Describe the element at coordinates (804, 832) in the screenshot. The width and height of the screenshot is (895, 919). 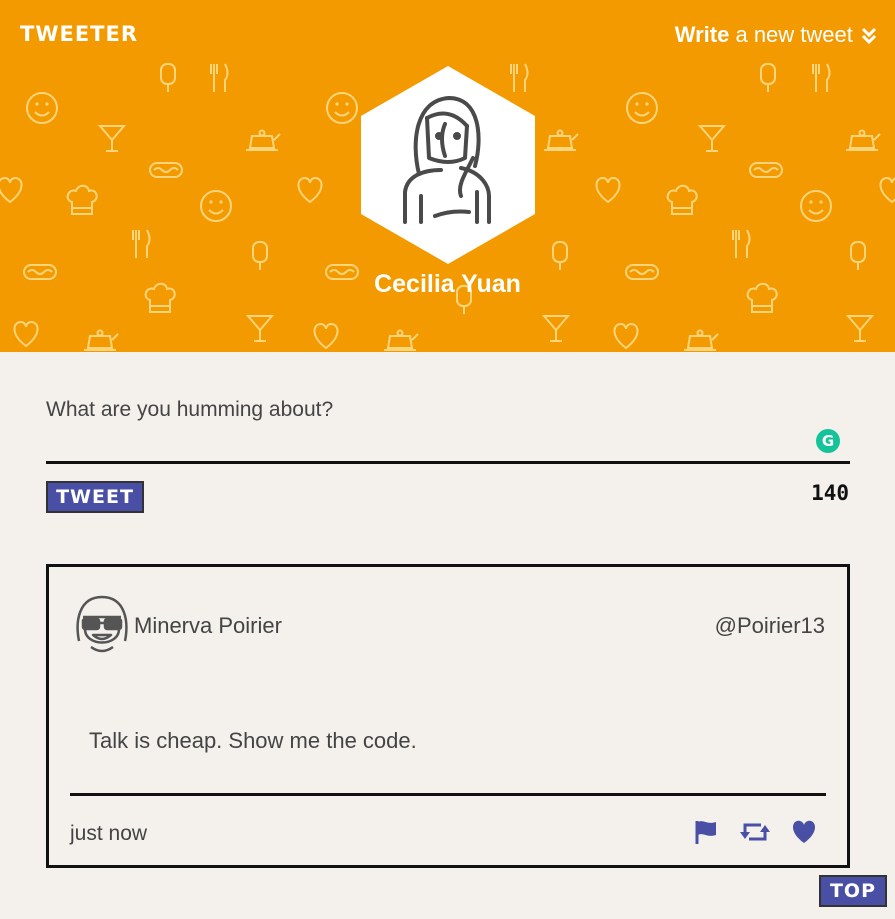
I see `heart-icon` at that location.